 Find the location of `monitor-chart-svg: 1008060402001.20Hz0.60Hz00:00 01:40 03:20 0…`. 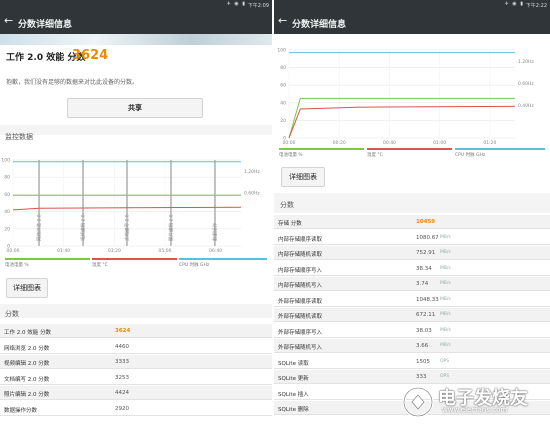

monitor-chart-svg: 1008060402001.20Hz0.60Hz00:00 01:40 03:20 0… is located at coordinates (130, 206).